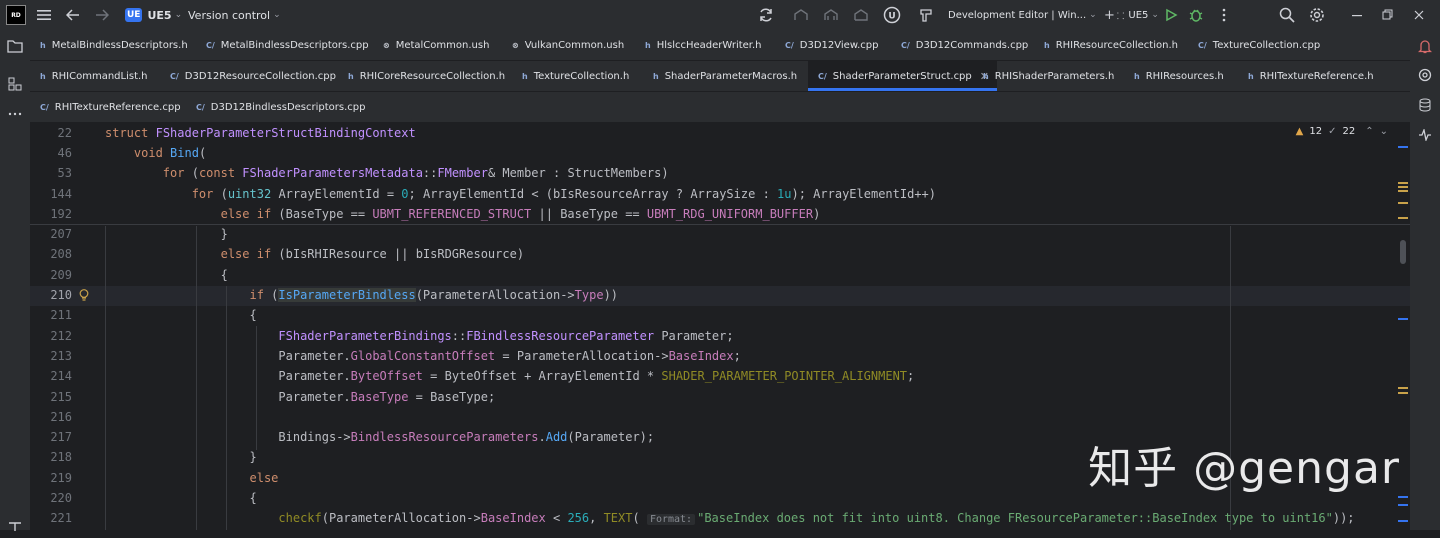 This screenshot has width=1440, height=538. I want to click on tab-label: RHITextureReference.cpp, so click(117, 107).